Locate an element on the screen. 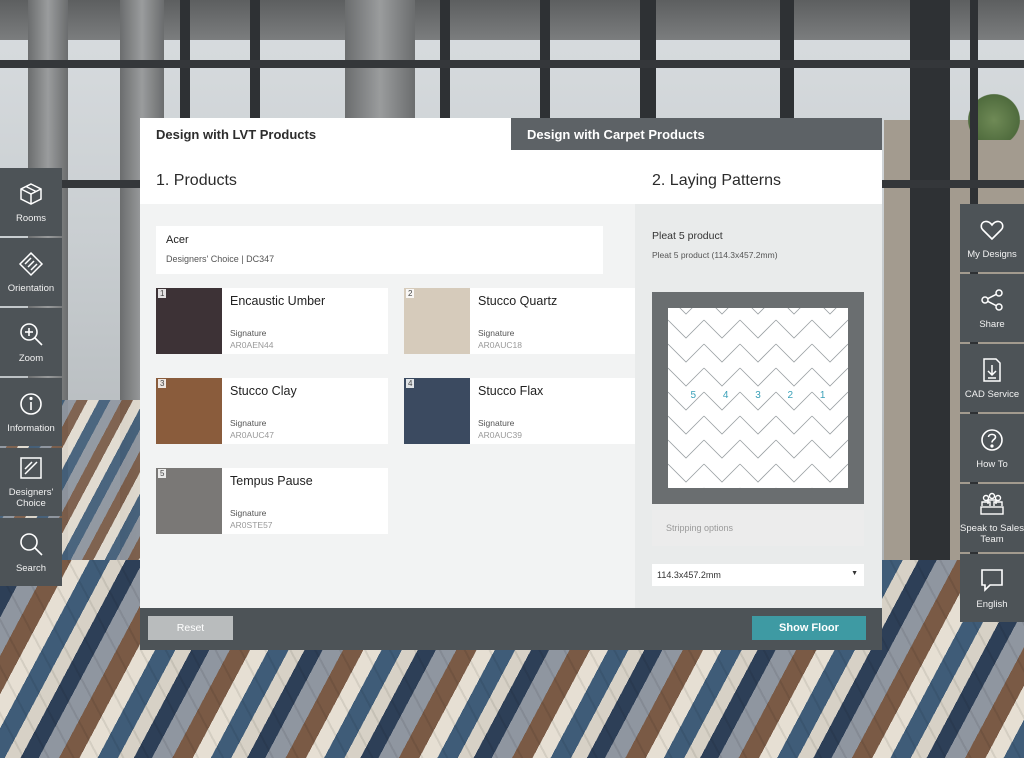 The width and height of the screenshot is (1024, 758). product-name: Stucco Clay is located at coordinates (263, 391).